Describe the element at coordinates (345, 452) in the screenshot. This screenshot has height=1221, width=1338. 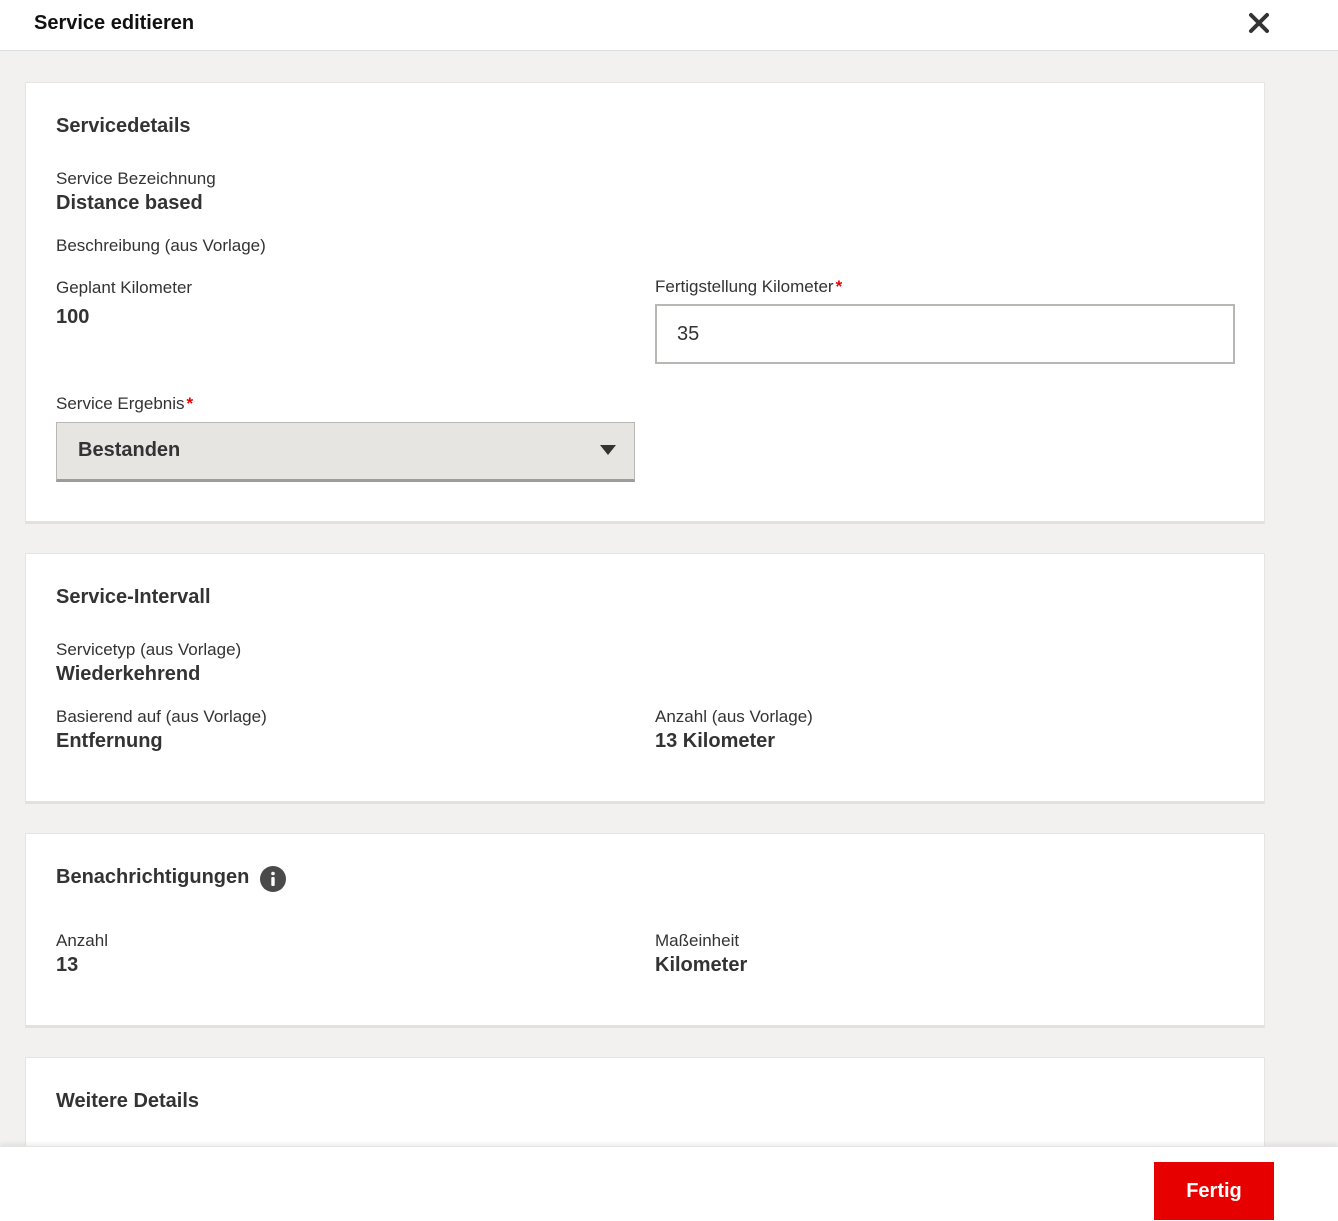
I see `service-result-select: Bestanden` at that location.